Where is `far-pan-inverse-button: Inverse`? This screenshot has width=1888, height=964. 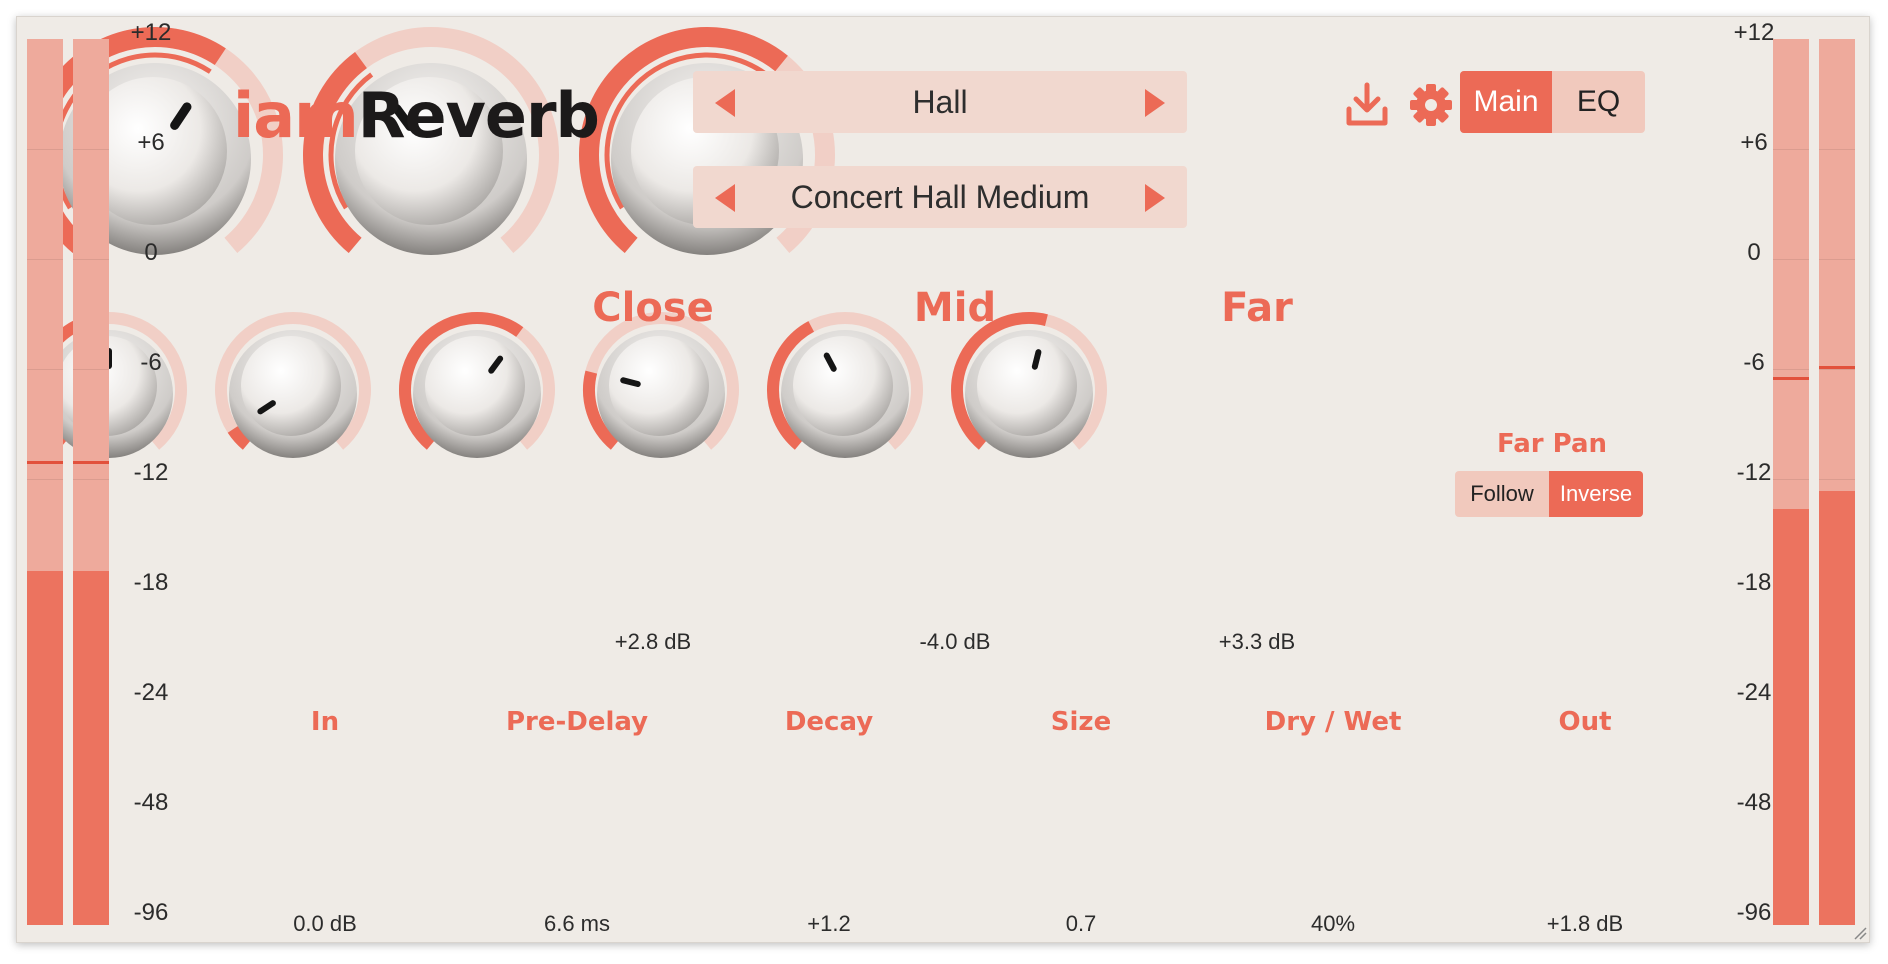 far-pan-inverse-button: Inverse is located at coordinates (1596, 494).